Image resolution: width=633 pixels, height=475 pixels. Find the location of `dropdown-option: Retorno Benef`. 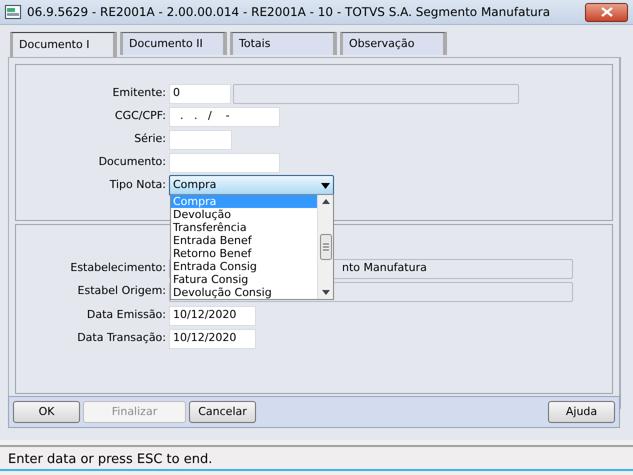

dropdown-option: Retorno Benef is located at coordinates (244, 253).